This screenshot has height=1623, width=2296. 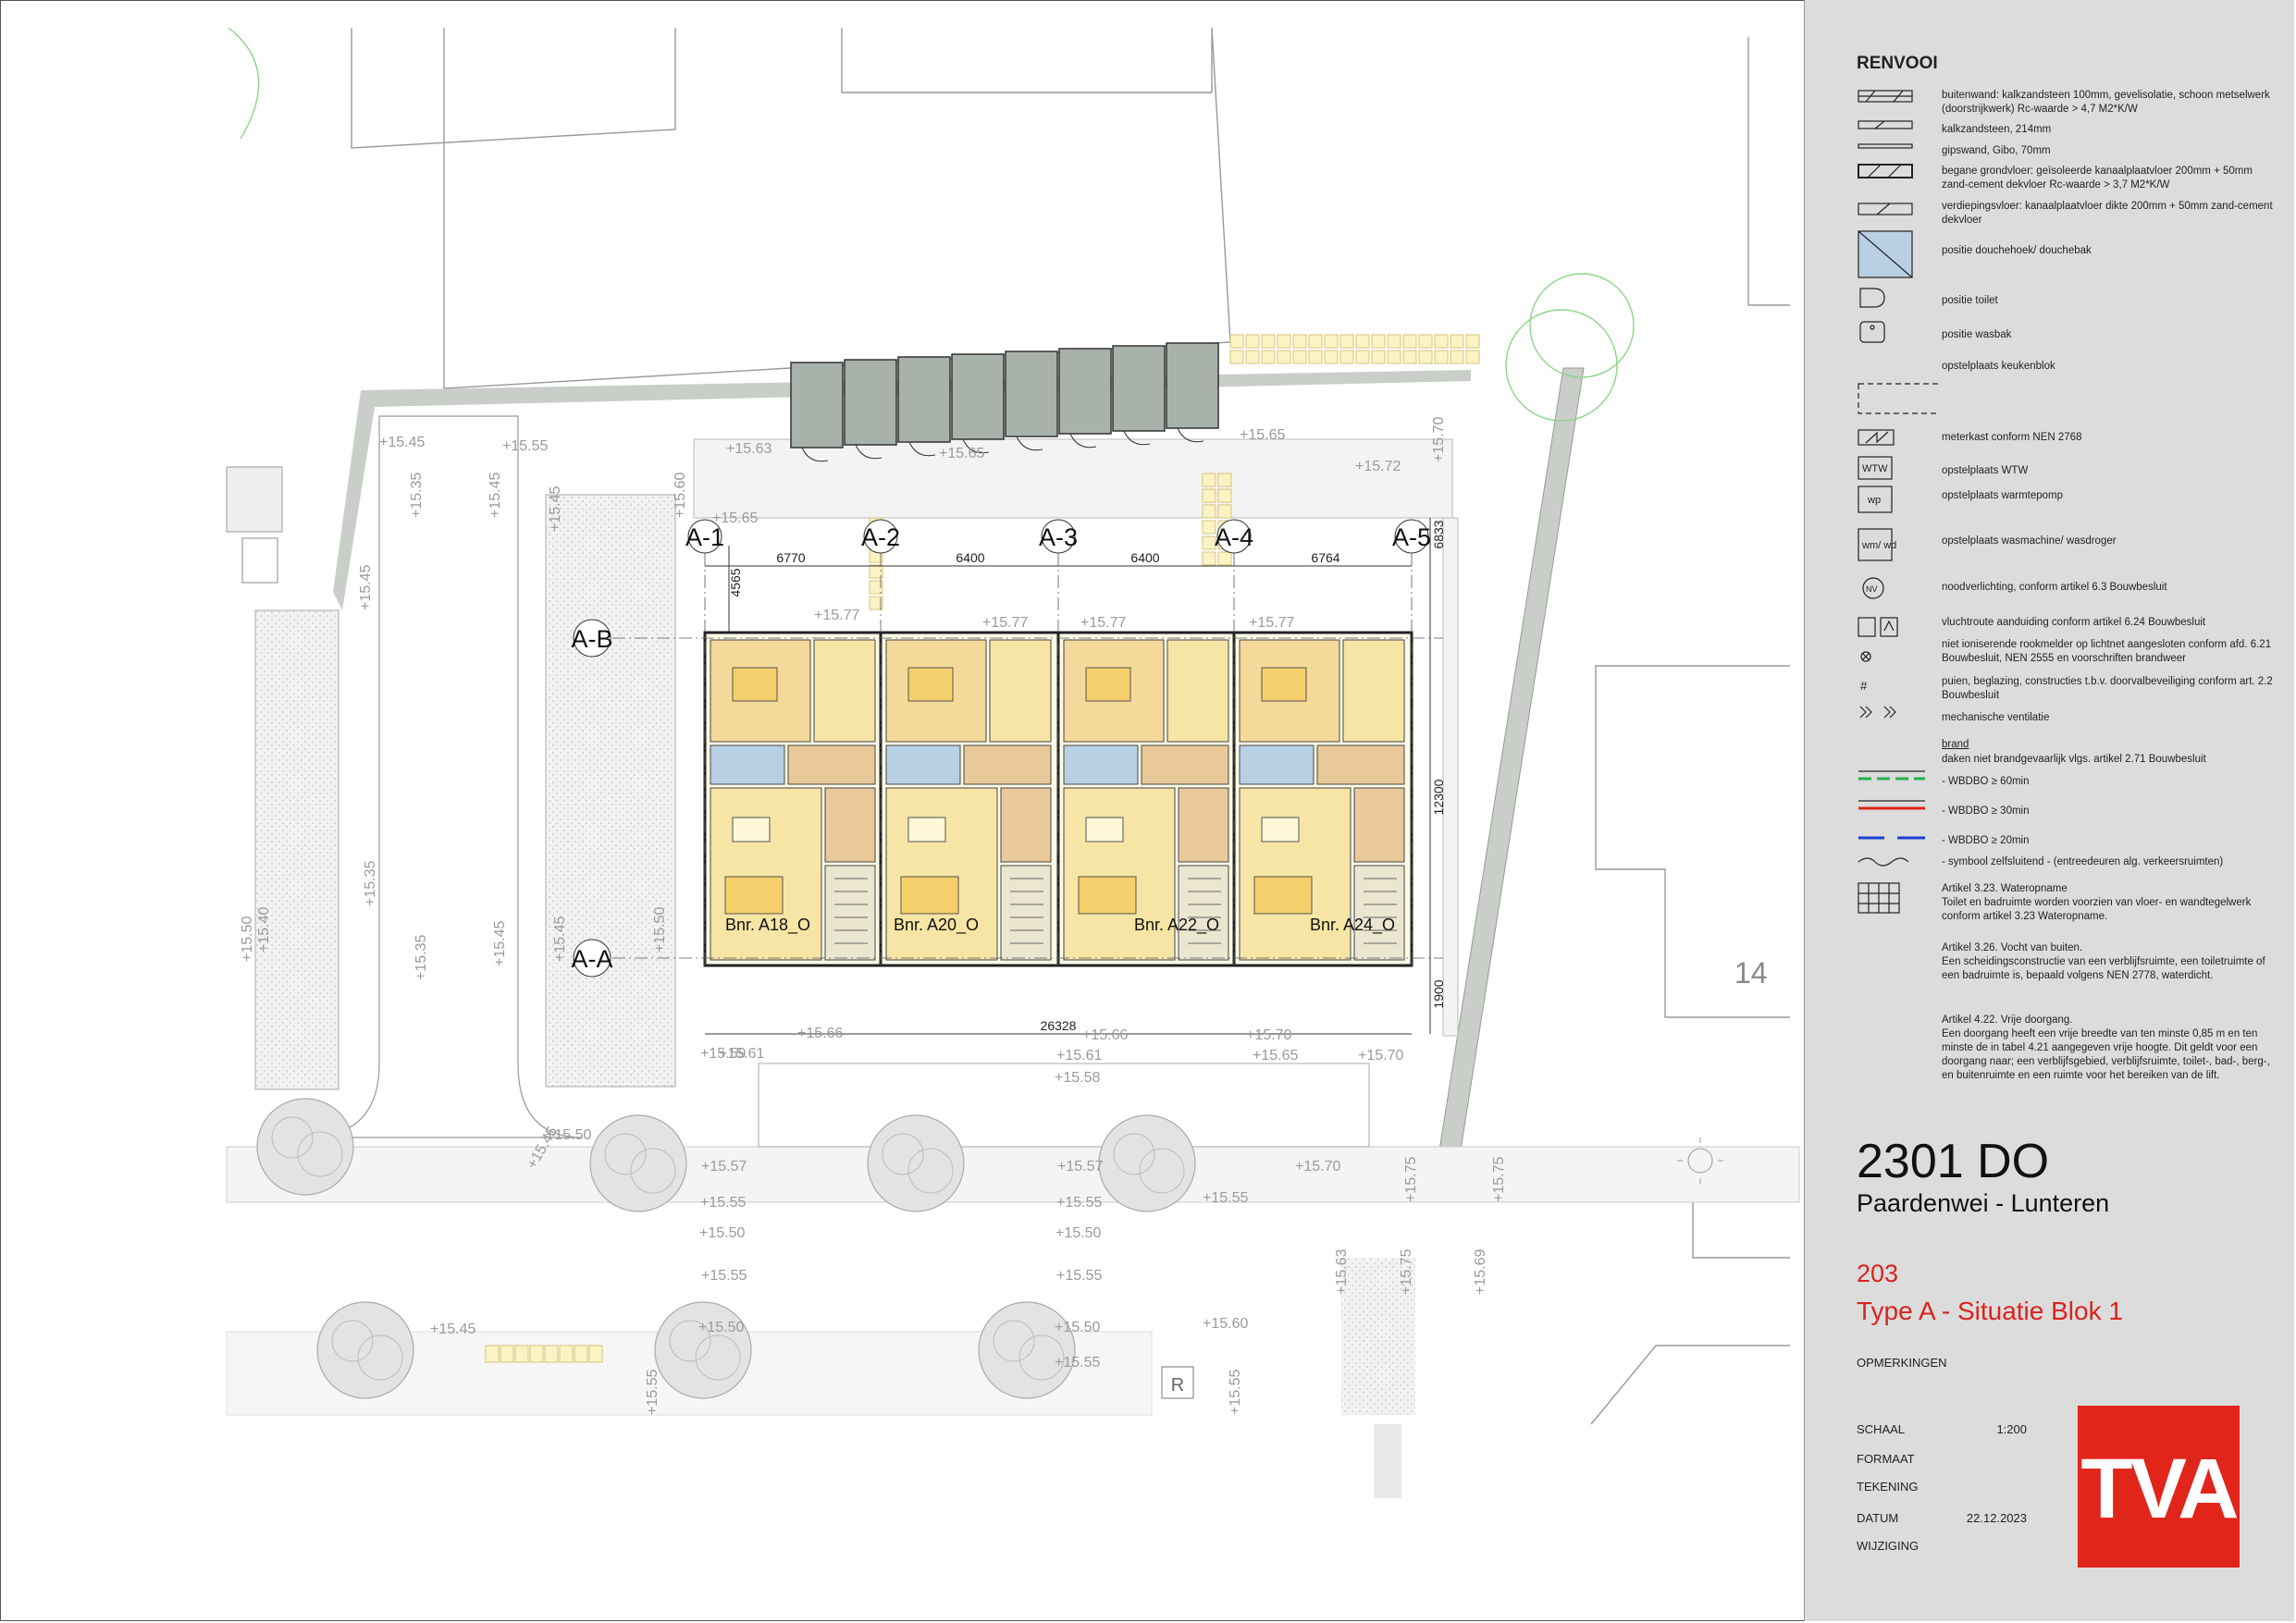 I want to click on grid-axis-label: A-5, so click(x=1411, y=537).